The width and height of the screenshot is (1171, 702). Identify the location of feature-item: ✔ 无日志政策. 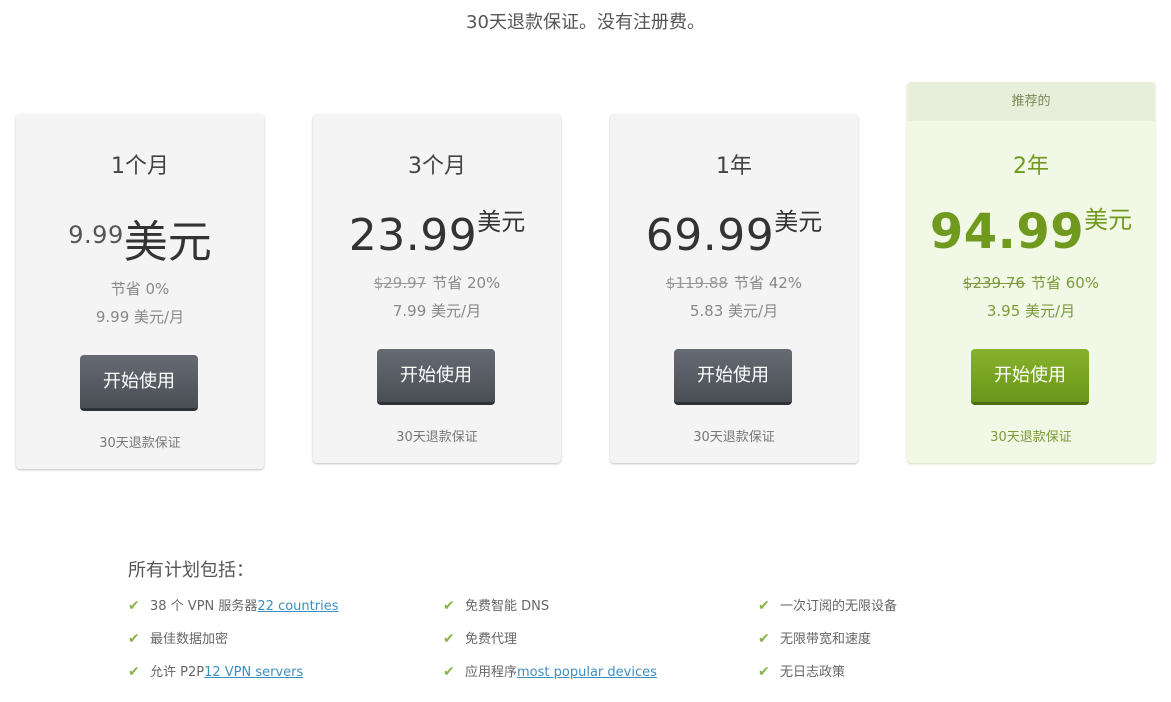
(801, 670).